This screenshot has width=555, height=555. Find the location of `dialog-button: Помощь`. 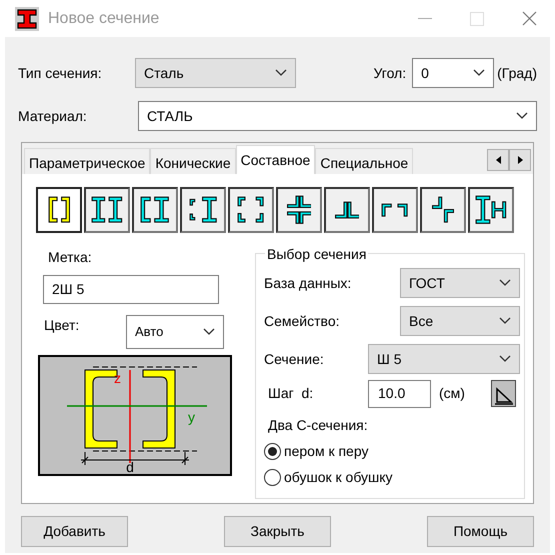

dialog-button: Помощь is located at coordinates (480, 531).